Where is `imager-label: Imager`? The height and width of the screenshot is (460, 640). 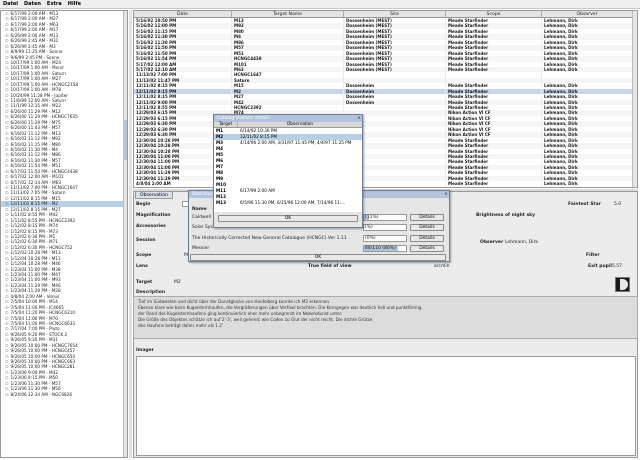 imager-label: Imager is located at coordinates (145, 350).